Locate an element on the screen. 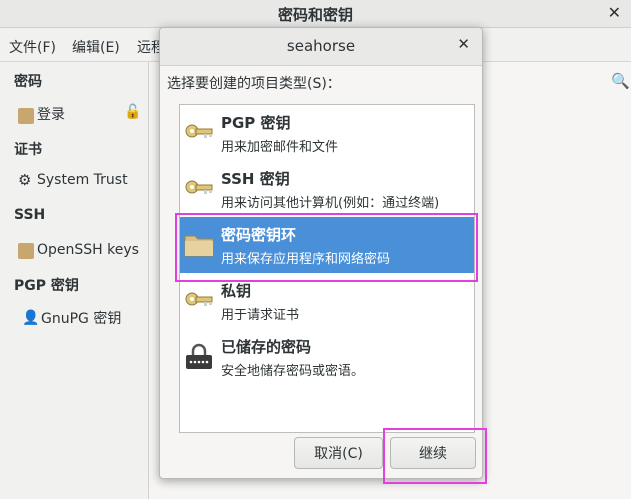  sidebar-item-login: 登录 is located at coordinates (41, 114).